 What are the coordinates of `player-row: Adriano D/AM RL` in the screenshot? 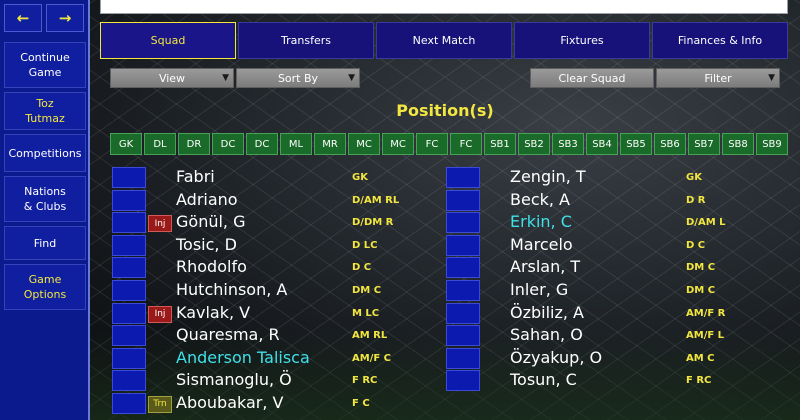 It's located at (277, 200).